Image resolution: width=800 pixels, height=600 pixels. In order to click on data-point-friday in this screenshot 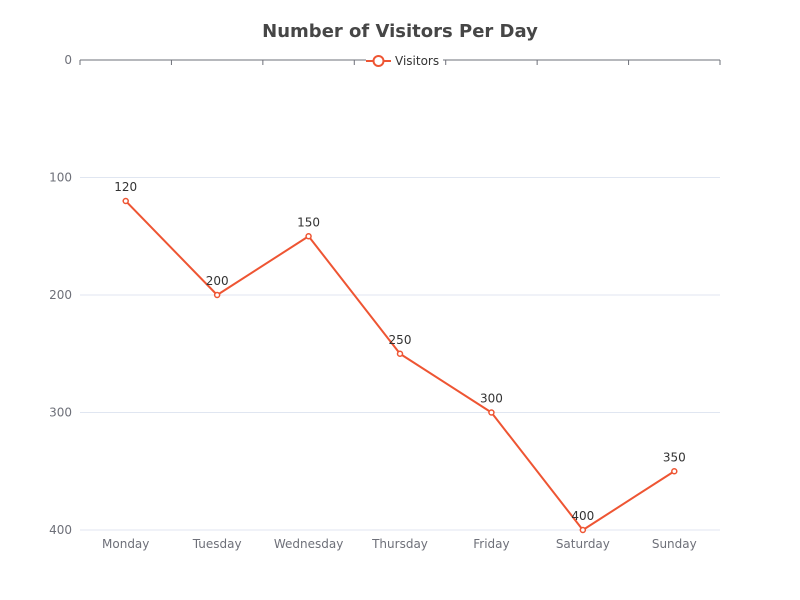, I will do `click(491, 412)`.